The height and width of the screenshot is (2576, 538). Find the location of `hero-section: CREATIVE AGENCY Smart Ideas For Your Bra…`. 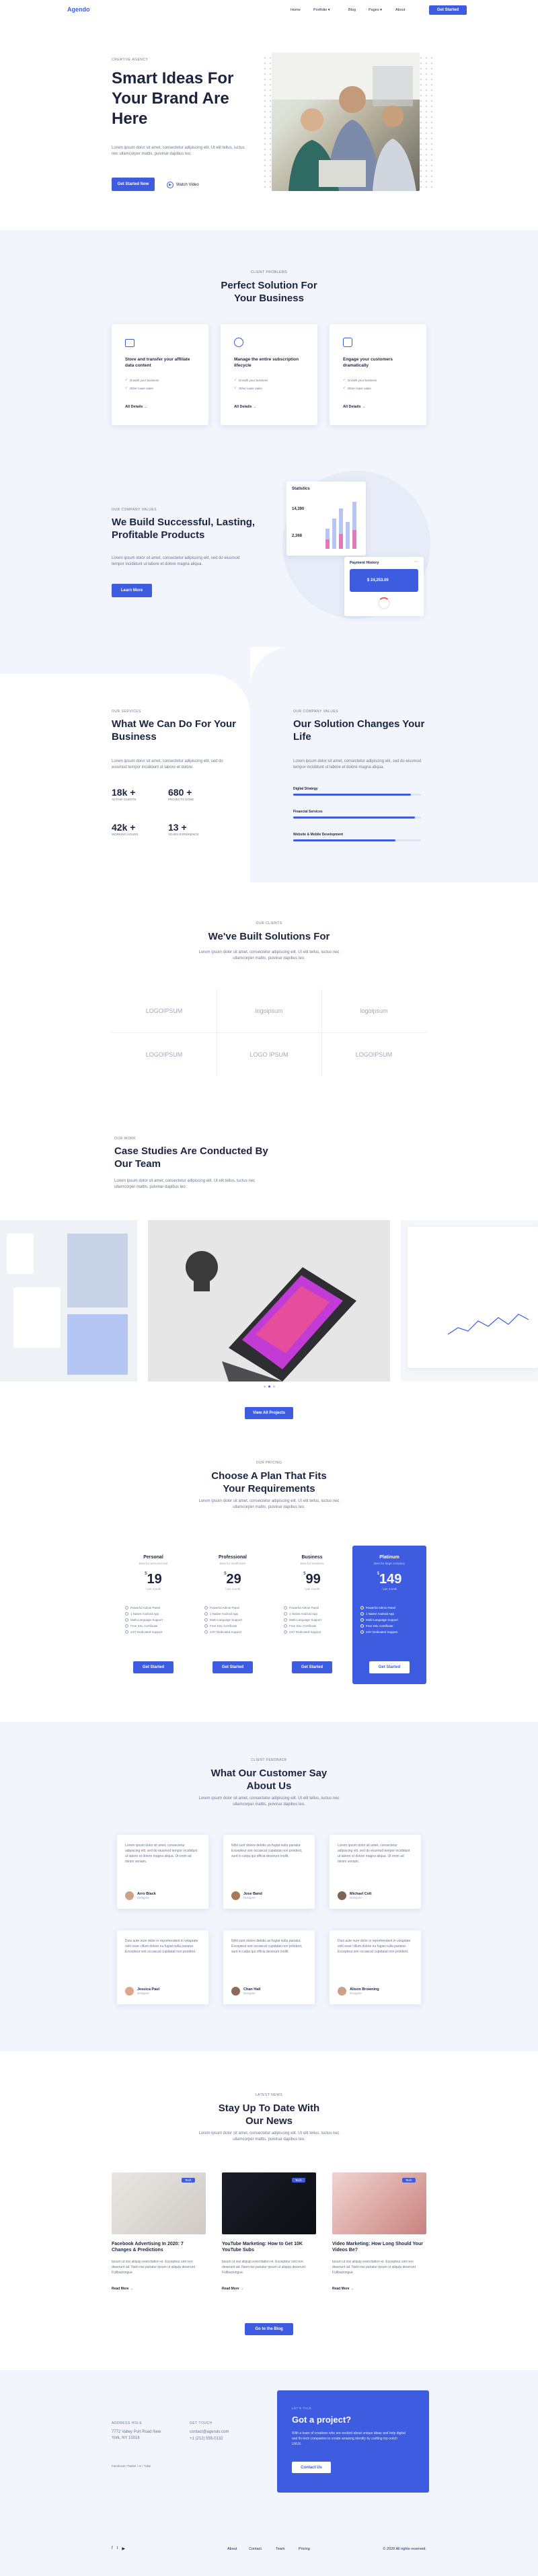

hero-section: CREATIVE AGENCY Smart Ideas For Your Bra… is located at coordinates (269, 125).